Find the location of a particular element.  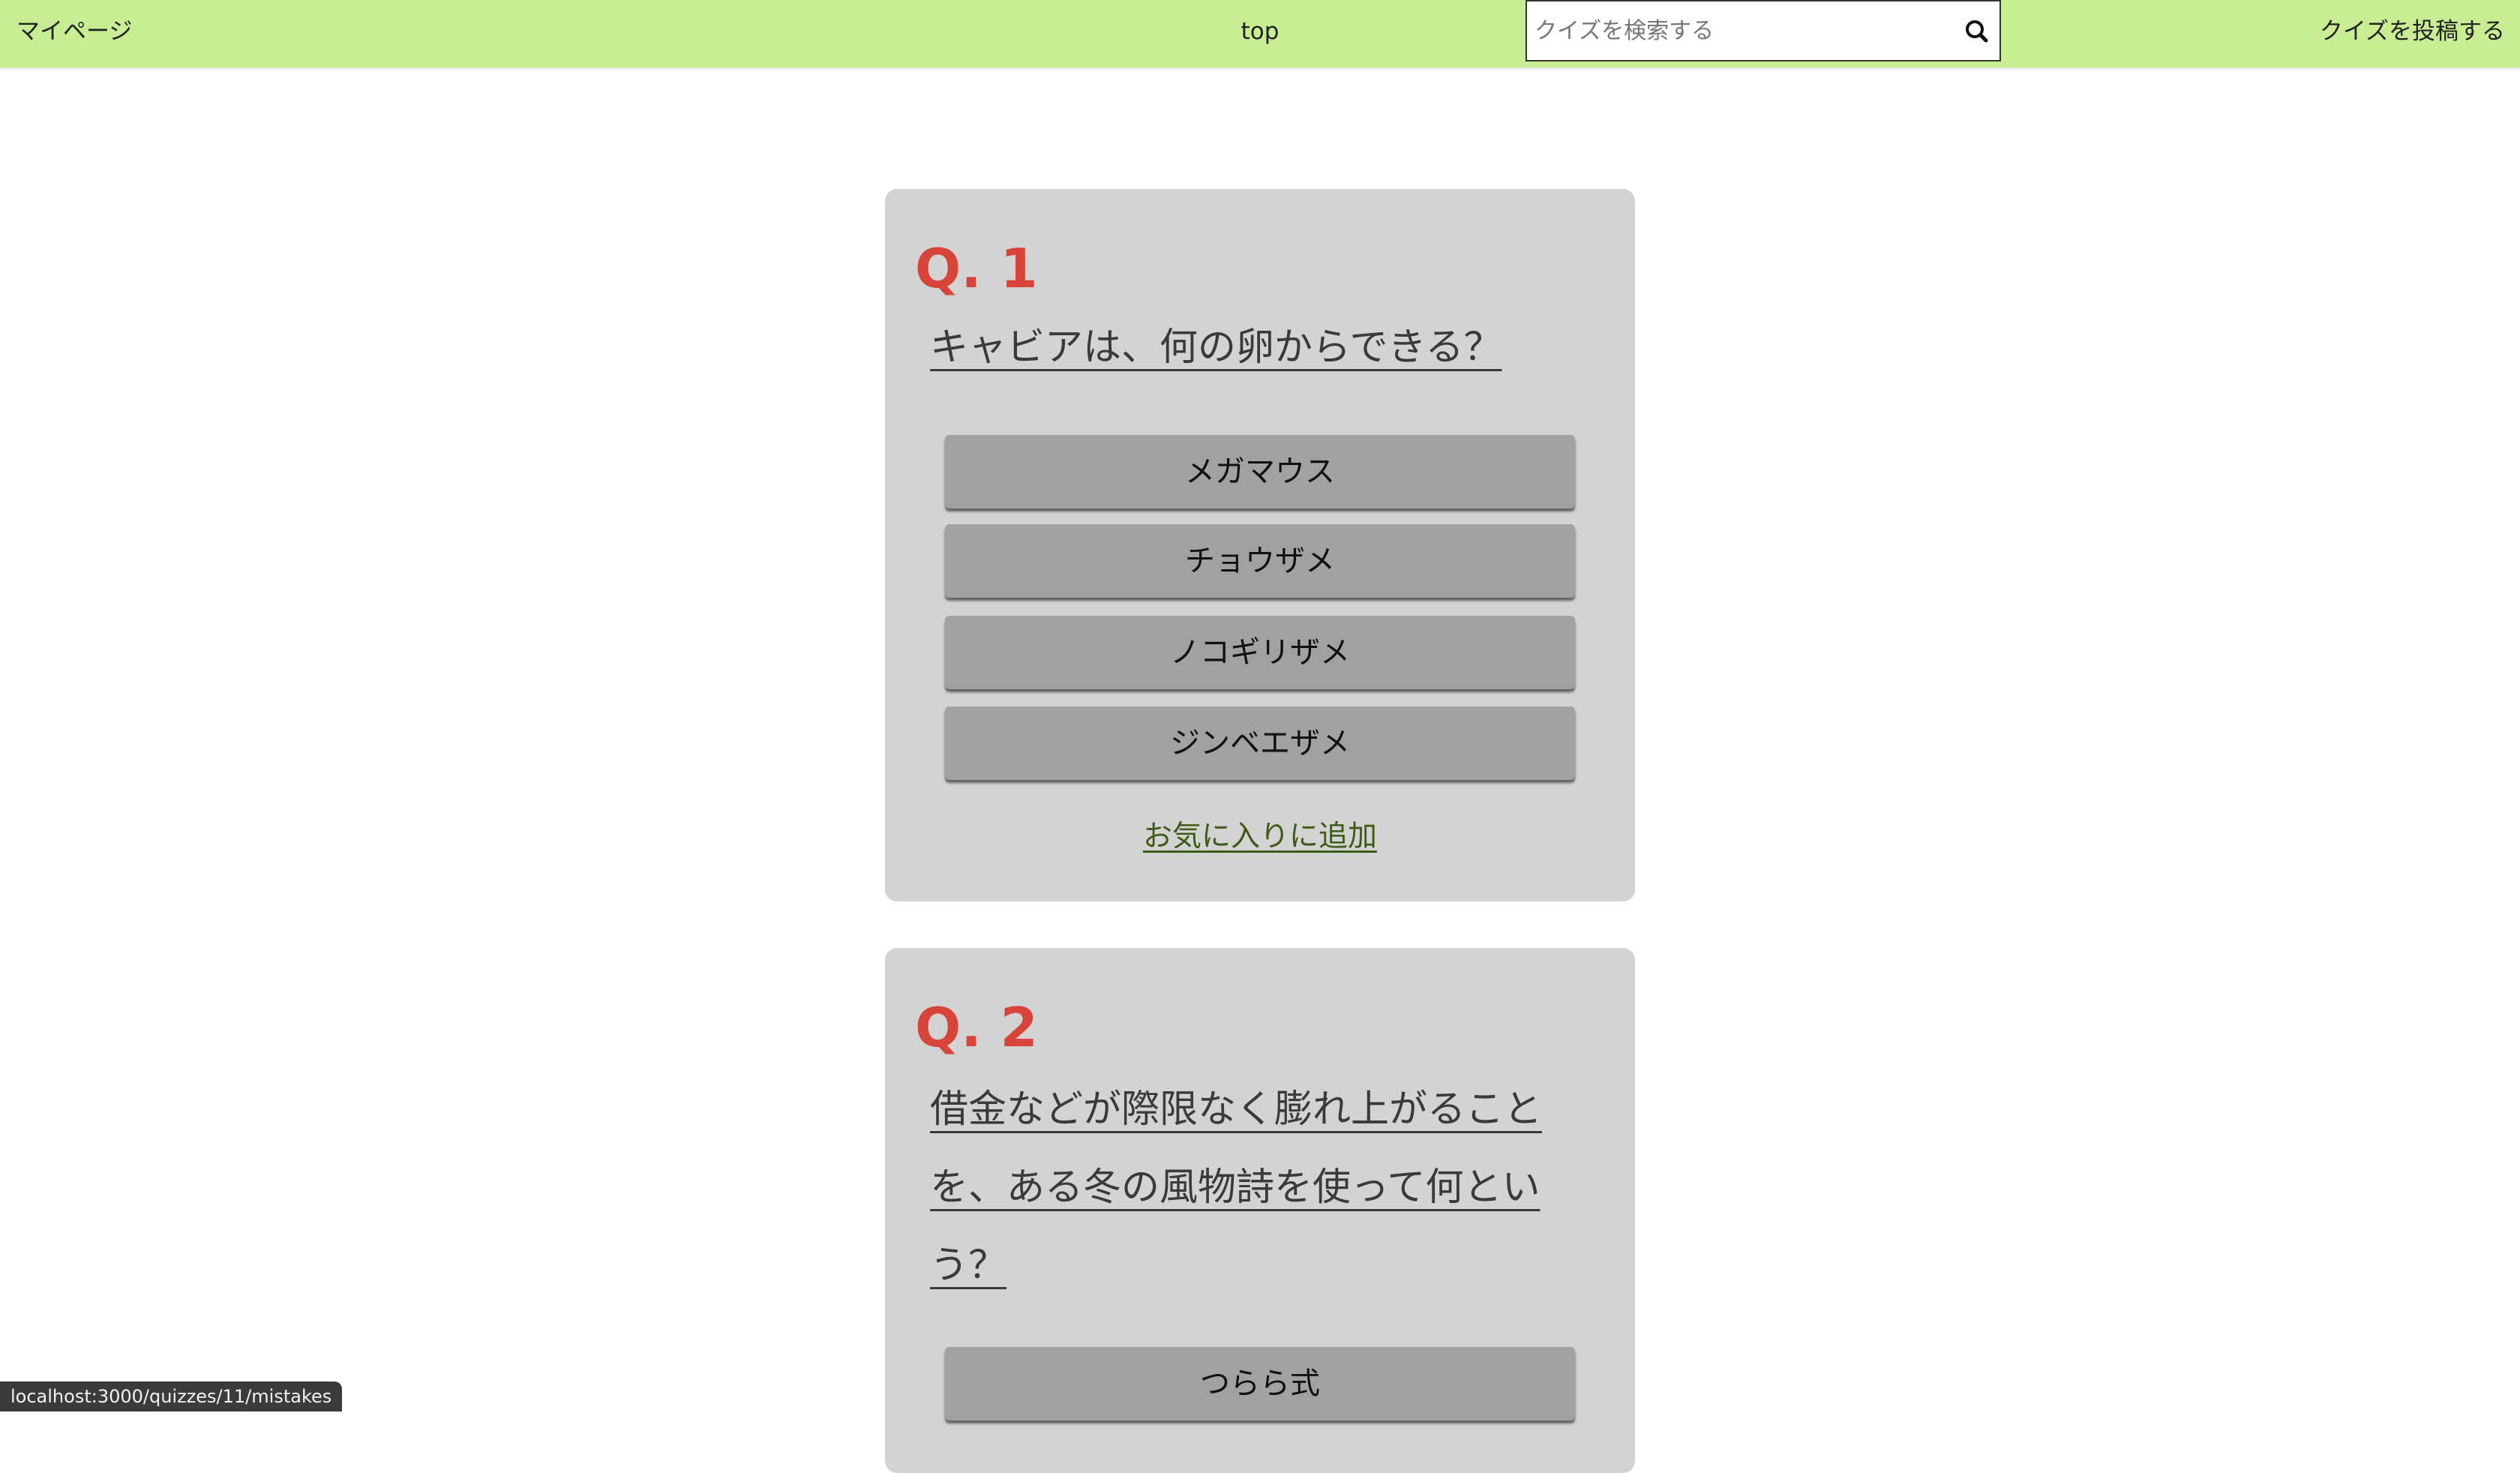

search-icon is located at coordinates (1977, 31).